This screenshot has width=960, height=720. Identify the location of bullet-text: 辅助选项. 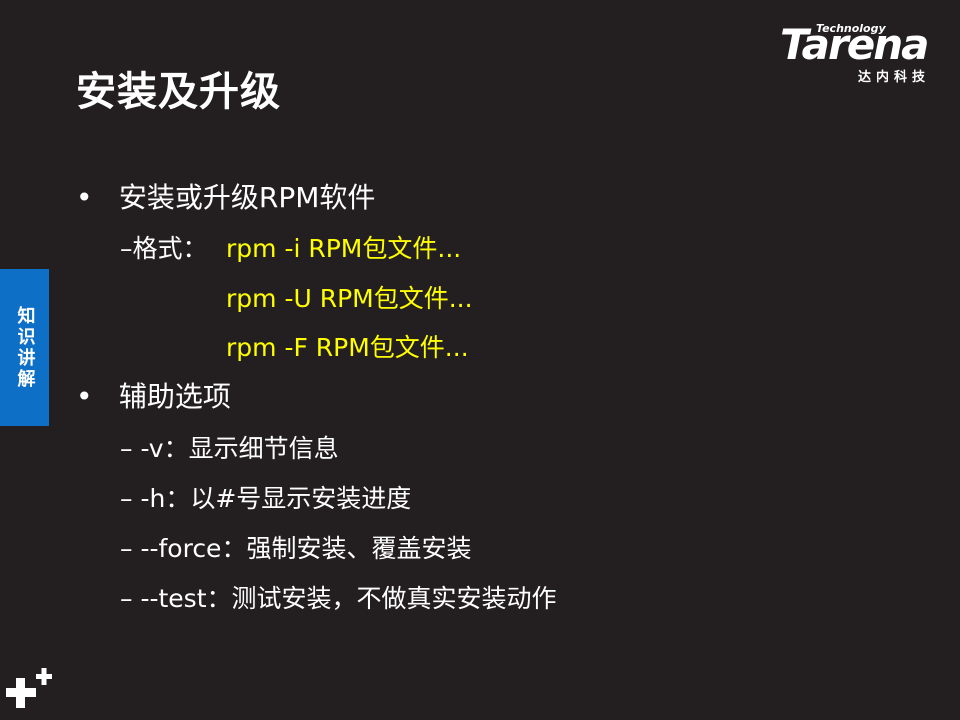
(174, 396).